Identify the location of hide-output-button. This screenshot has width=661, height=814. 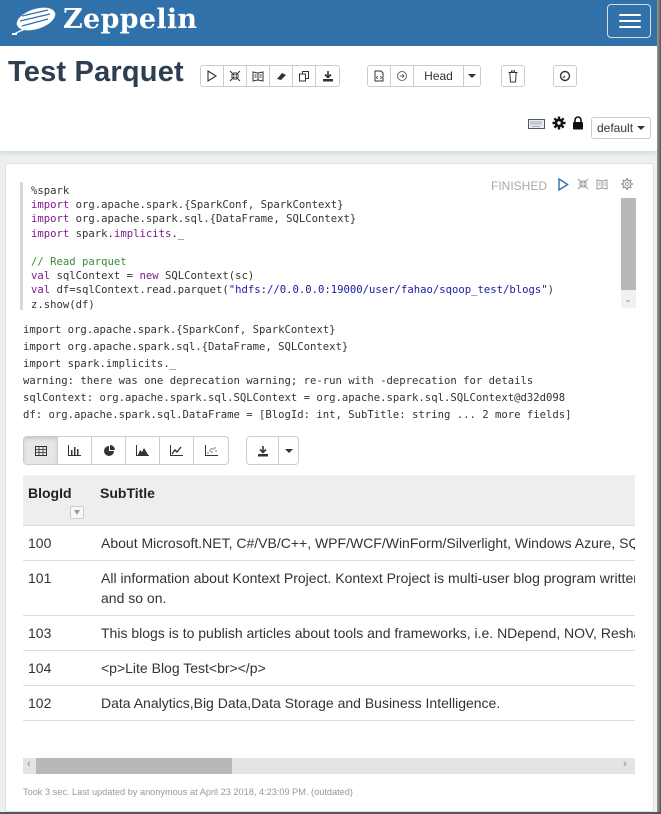
(258, 76).